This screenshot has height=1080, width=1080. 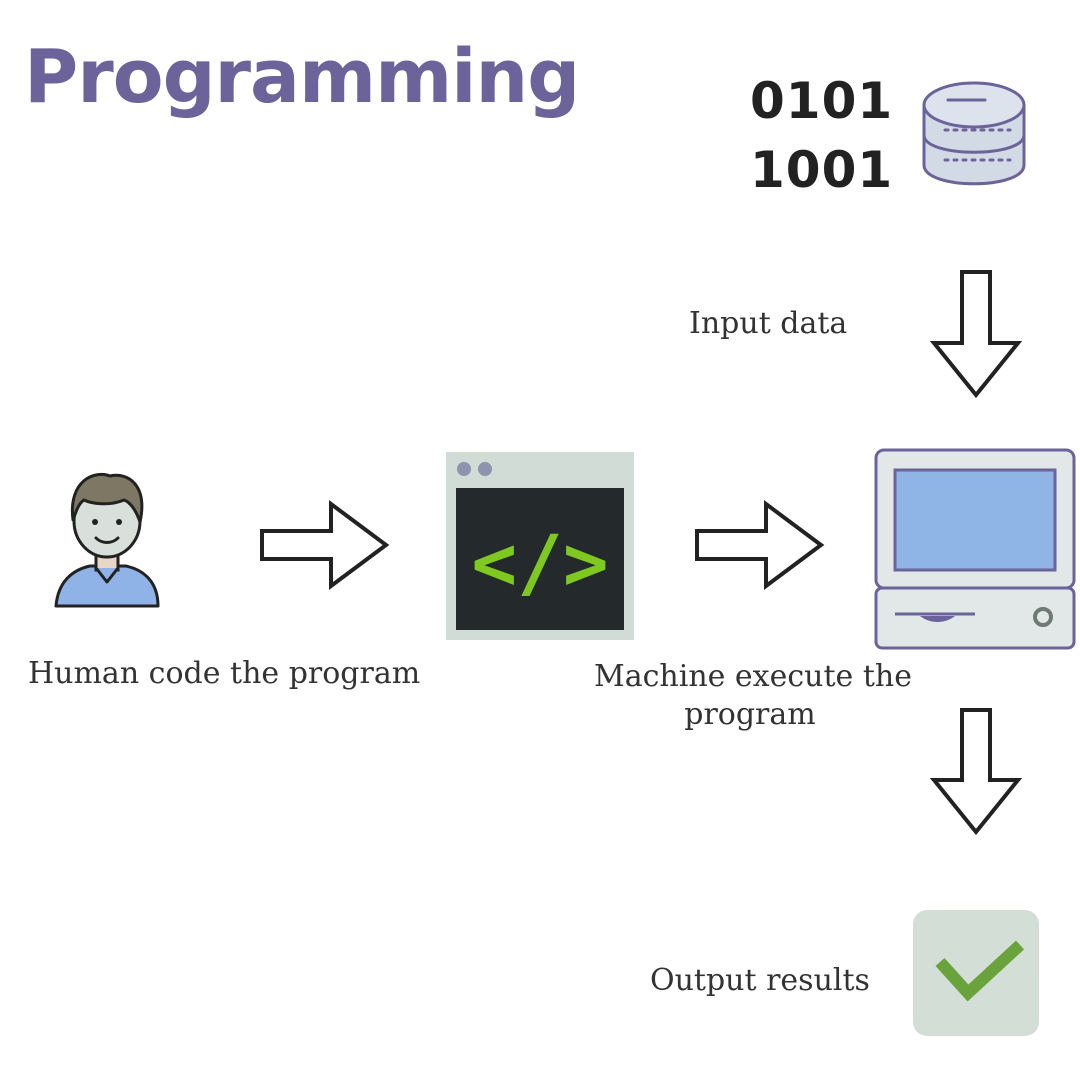 I want to click on computer-icon, so click(x=975, y=549).